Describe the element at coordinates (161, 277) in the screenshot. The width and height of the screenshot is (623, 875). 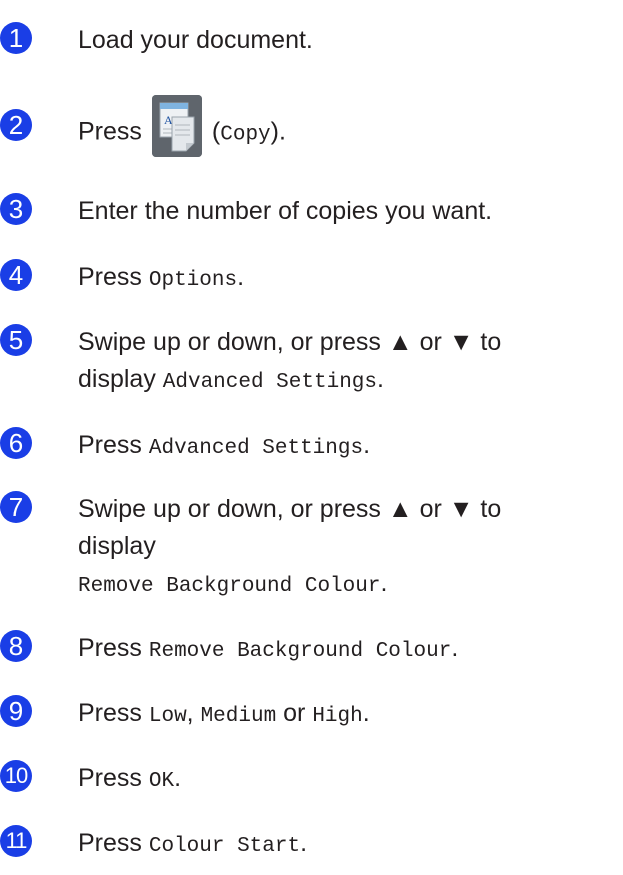
I see `step-text: Press Options.` at that location.